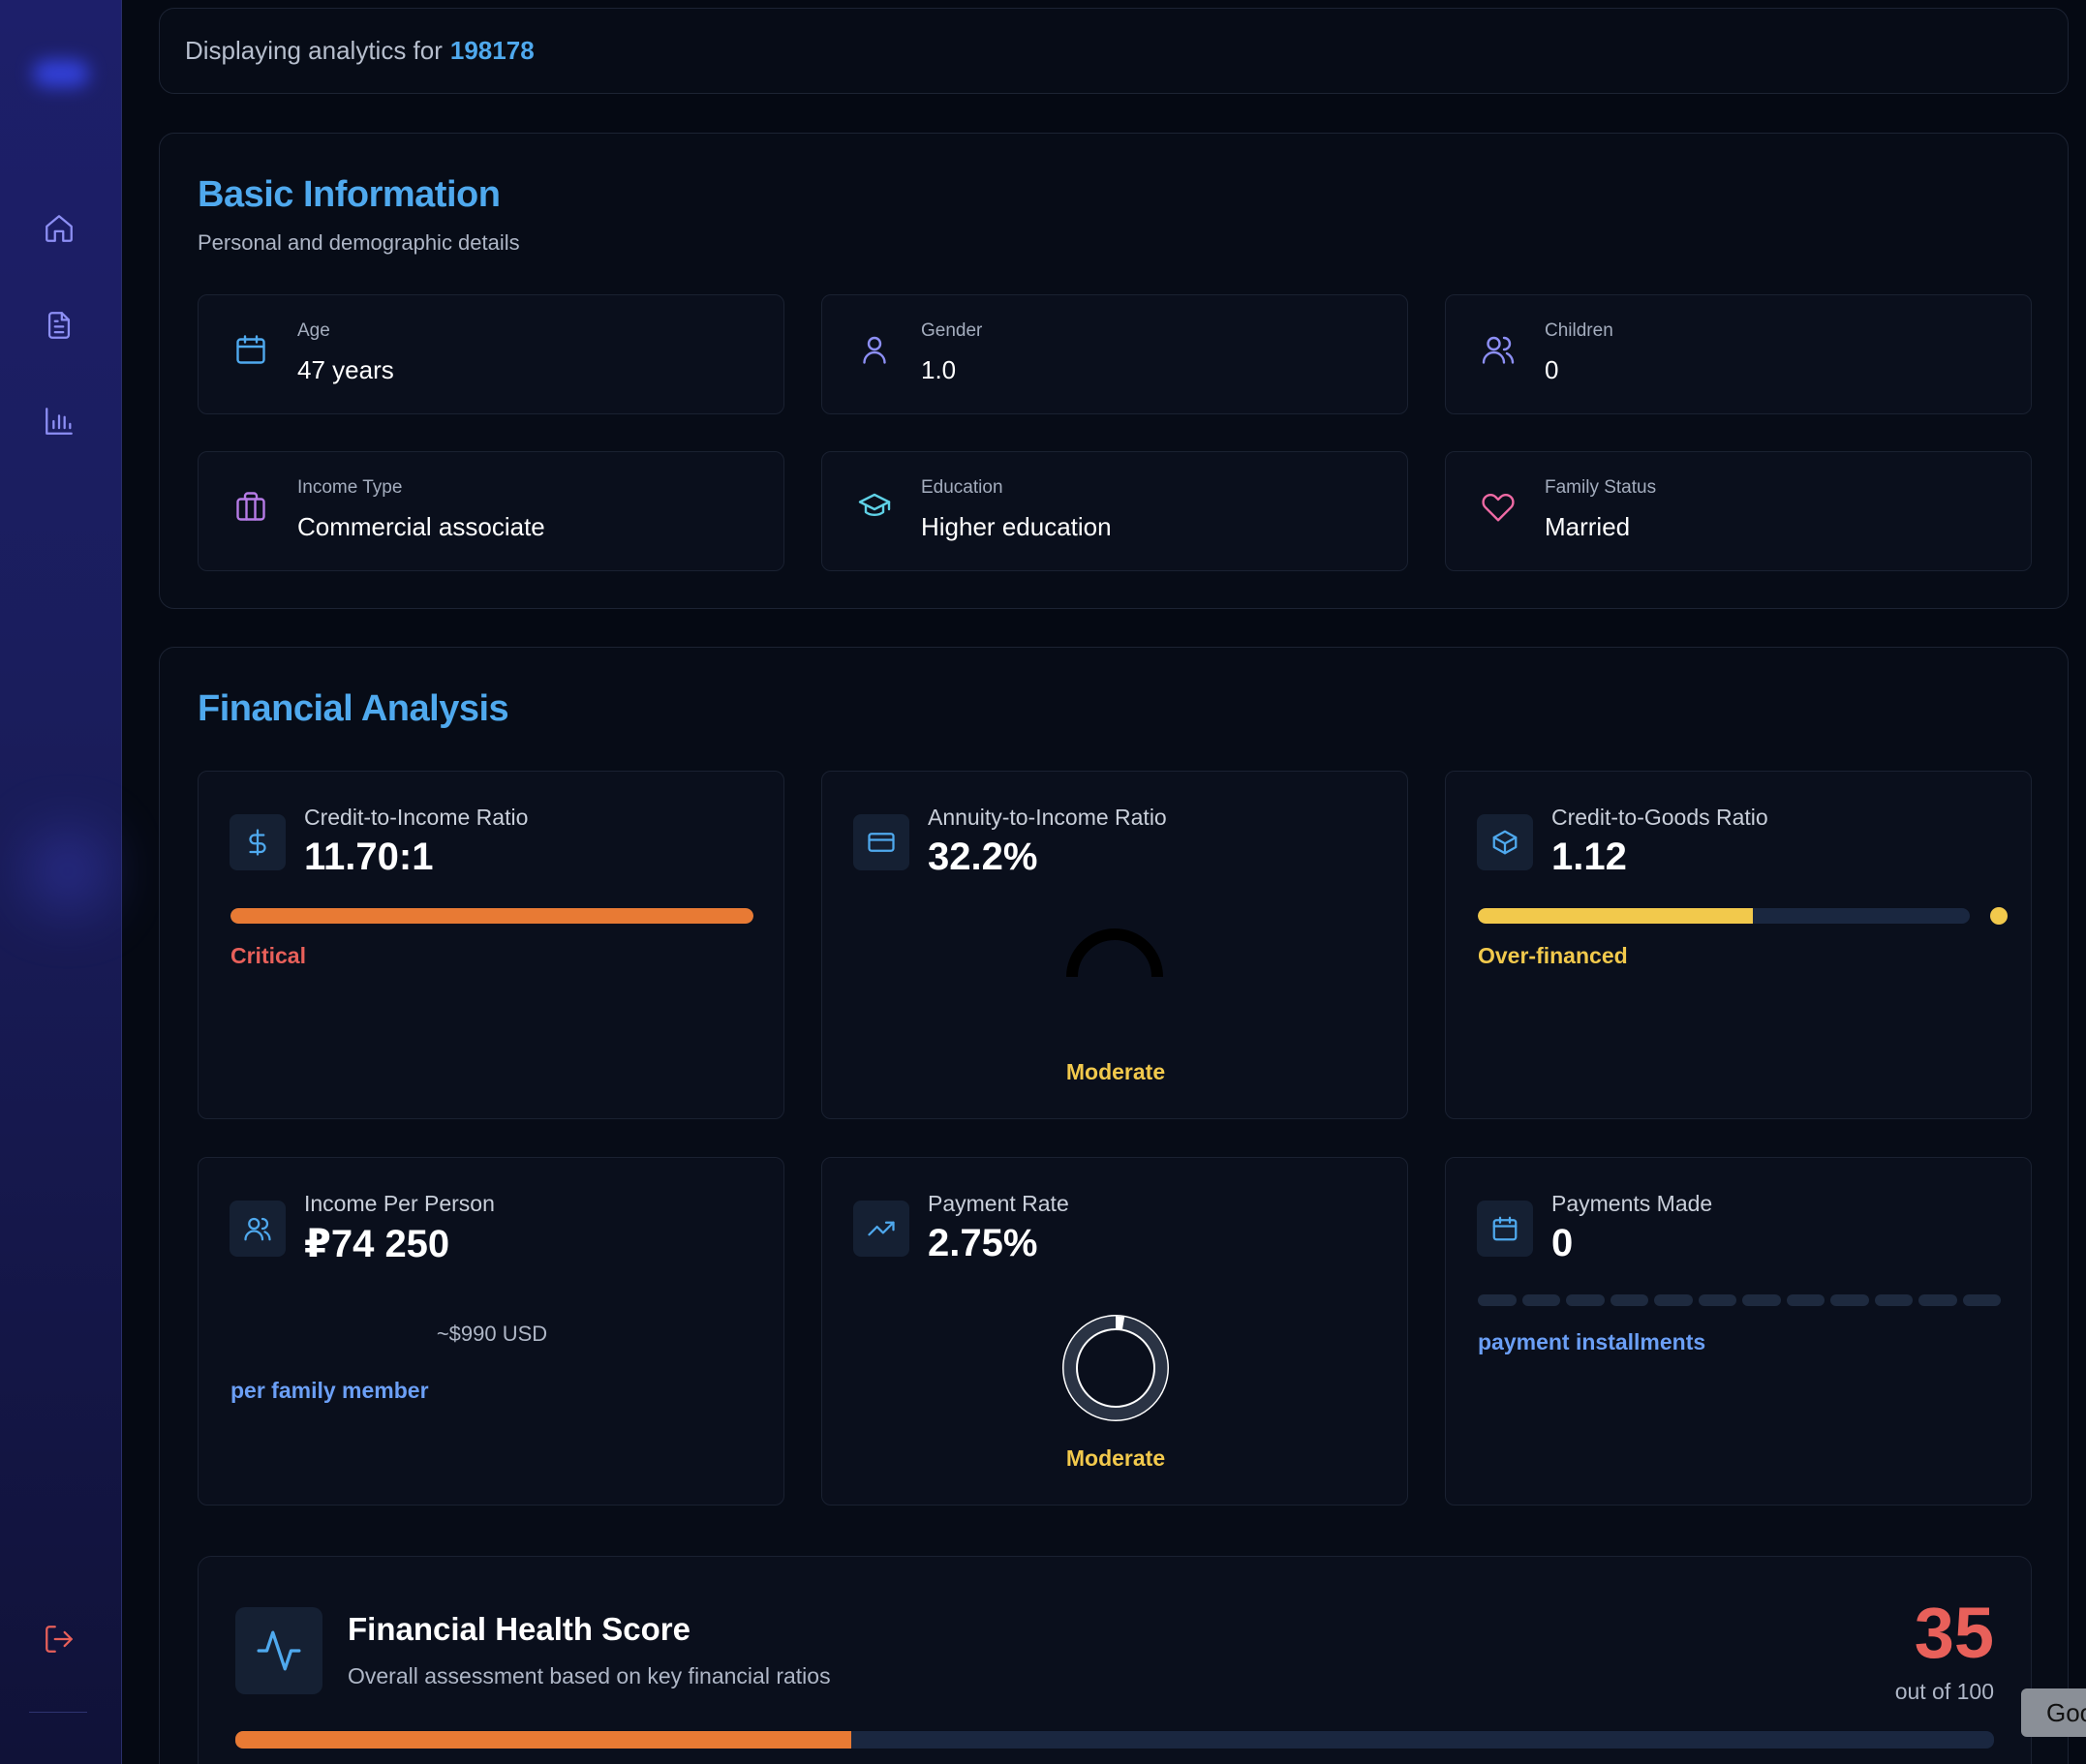 This screenshot has width=2086, height=1764. What do you see at coordinates (1944, 1691) in the screenshot?
I see `health-out-of: out of 100` at bounding box center [1944, 1691].